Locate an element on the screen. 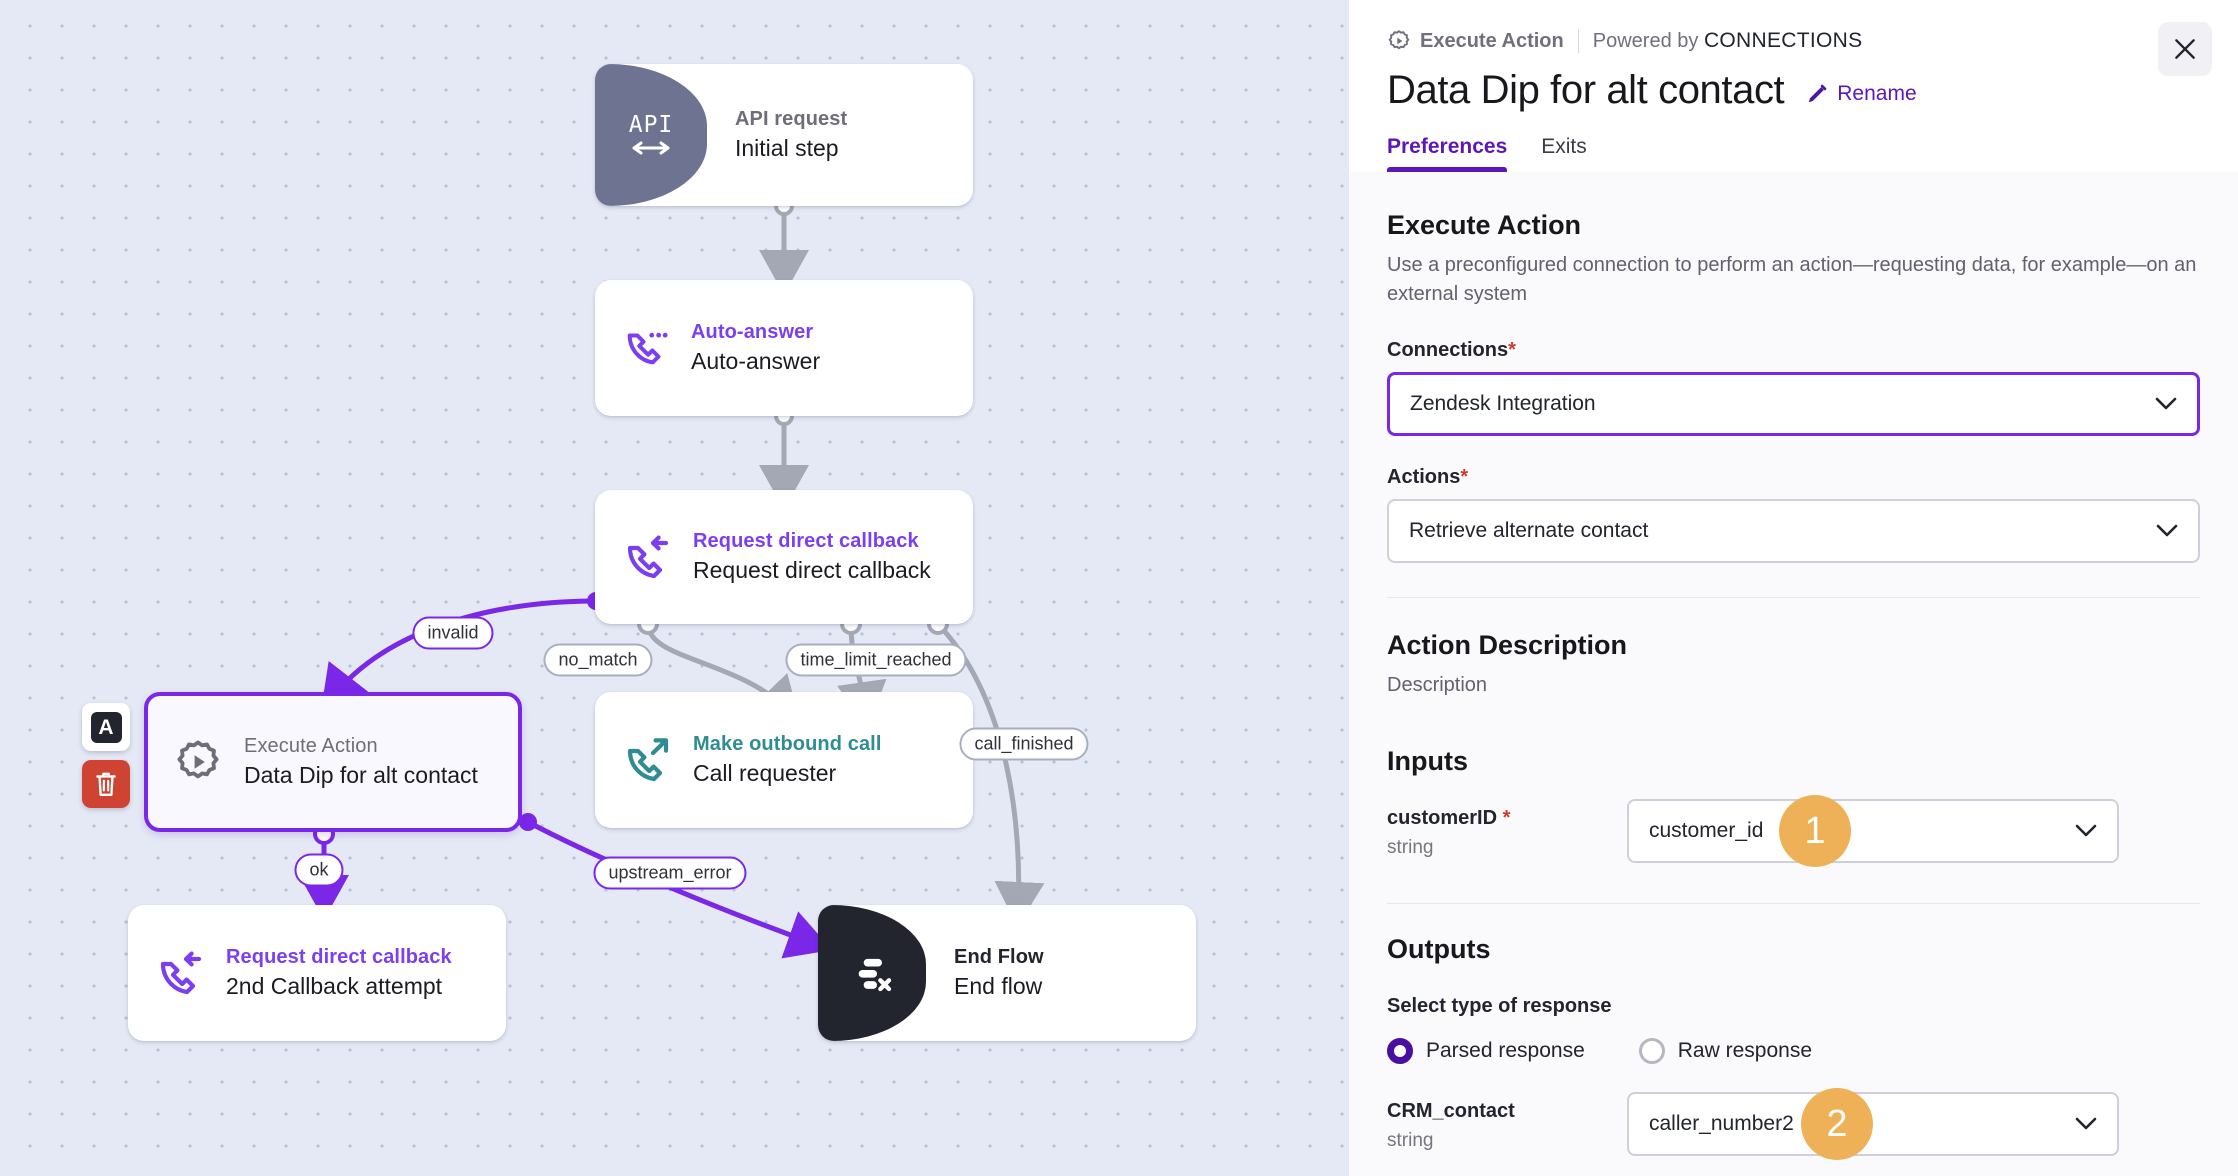 The height and width of the screenshot is (1176, 2238). node-cap-end is located at coordinates (872, 973).